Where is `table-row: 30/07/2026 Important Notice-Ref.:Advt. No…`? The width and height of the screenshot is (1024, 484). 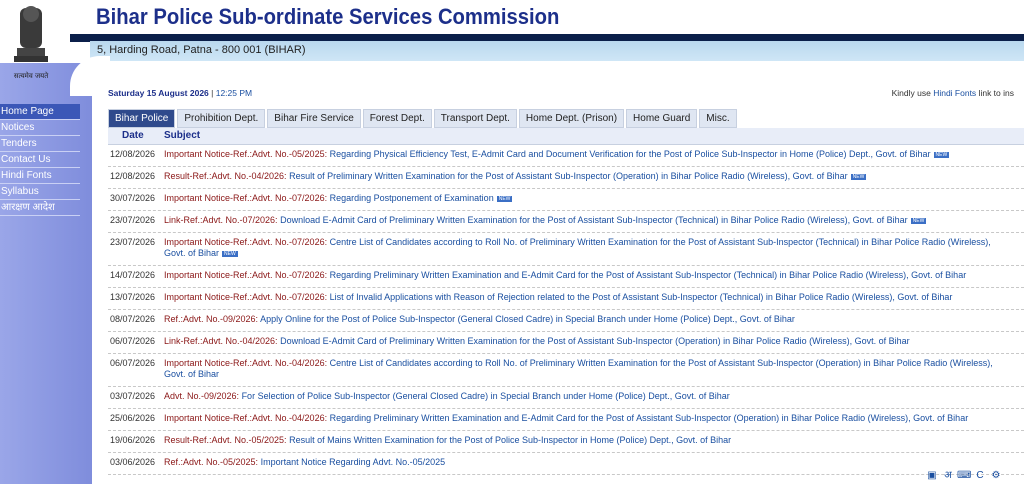
table-row: 30/07/2026 Important Notice-Ref.:Advt. No… is located at coordinates (566, 200).